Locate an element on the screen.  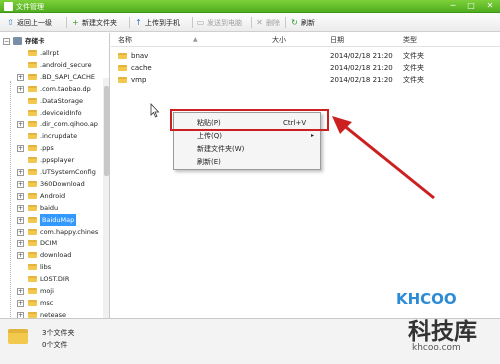
tree-item: .DataStorage is located at coordinates (54, 101).